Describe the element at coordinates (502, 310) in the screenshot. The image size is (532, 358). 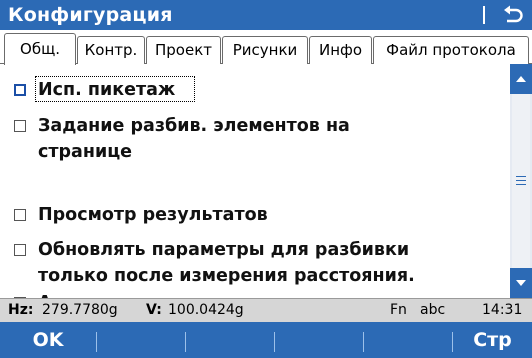
I see `clock: 14:31` at that location.